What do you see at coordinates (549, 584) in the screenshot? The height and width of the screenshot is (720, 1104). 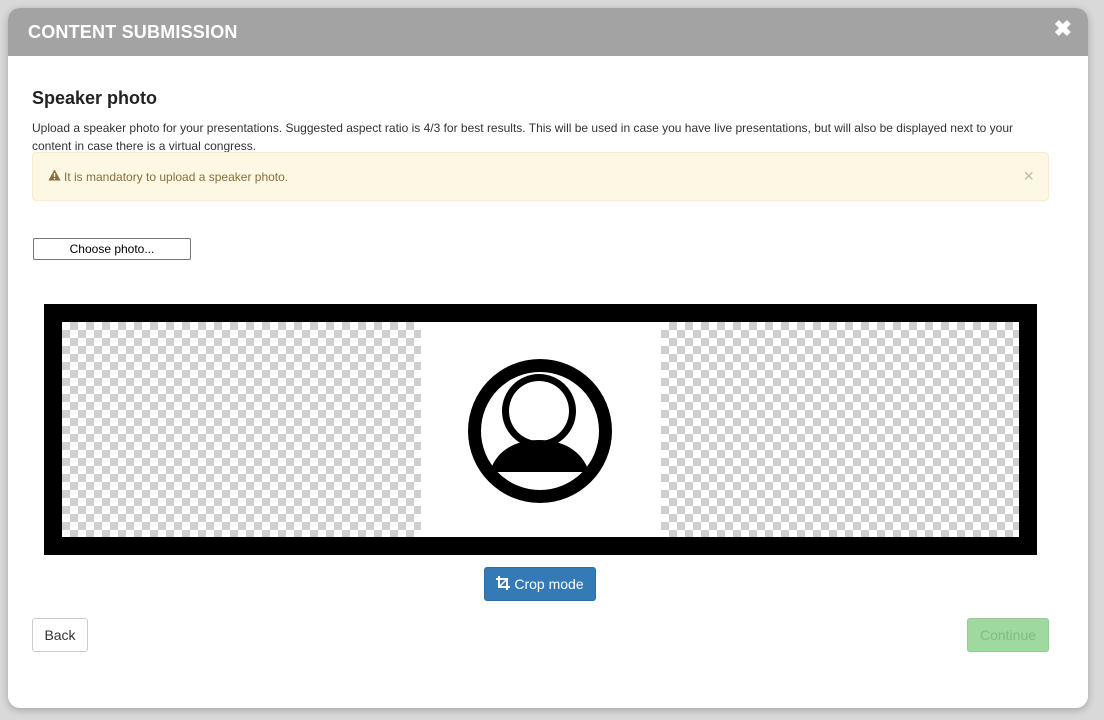 I see `crop-mode-label: Crop mode` at bounding box center [549, 584].